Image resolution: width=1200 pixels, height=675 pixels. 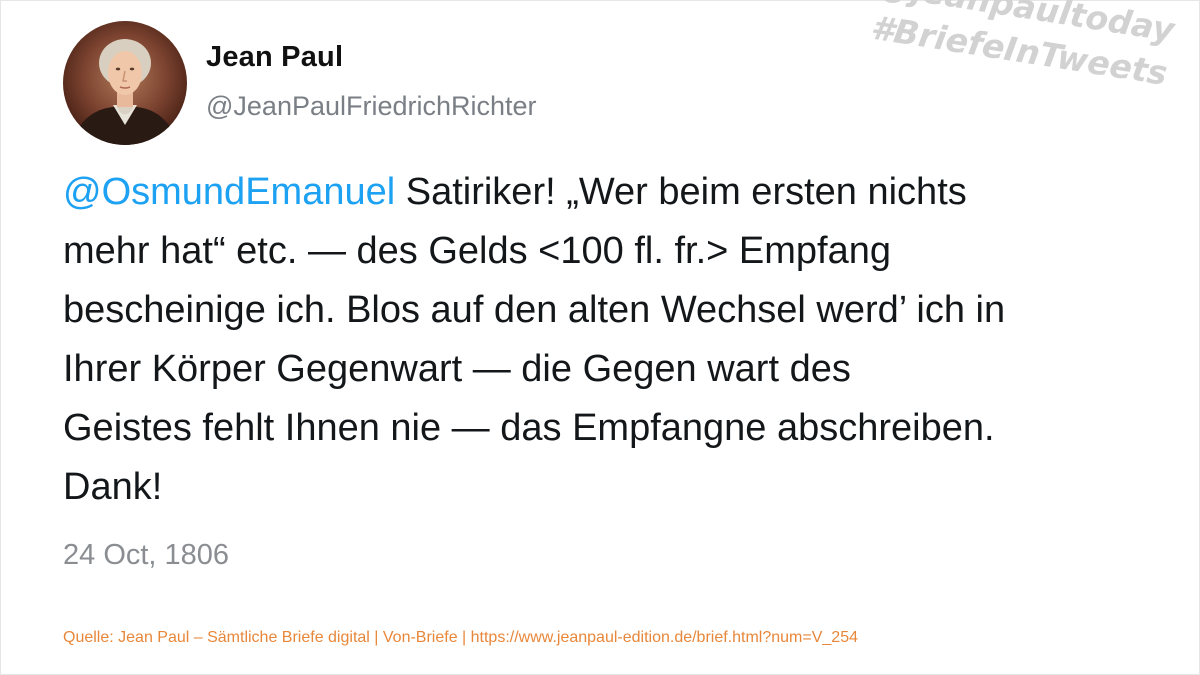 I want to click on author-avatar, so click(x=125, y=83).